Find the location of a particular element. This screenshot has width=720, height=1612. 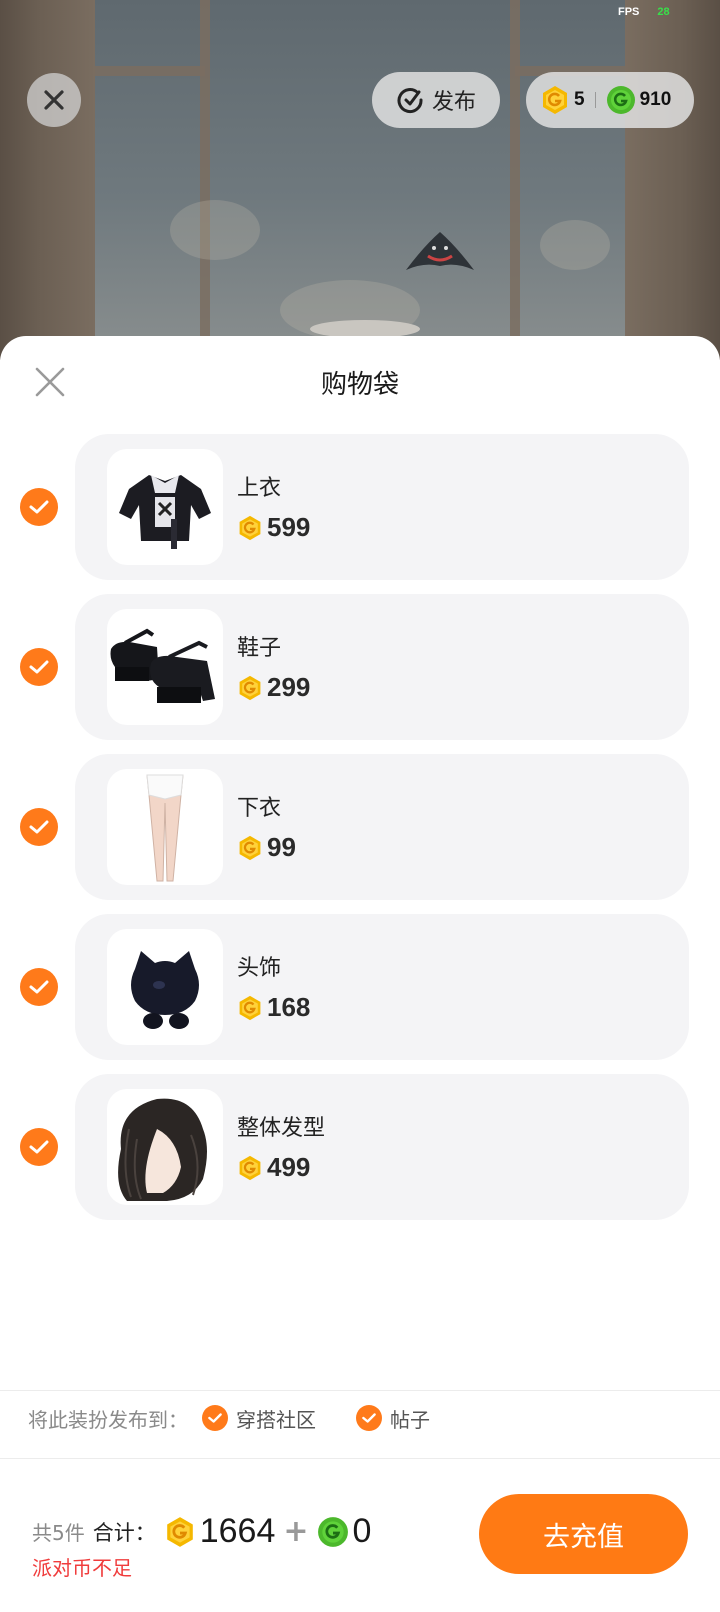

order-summary: 共5件 合计： 1664 + 0 派对币不足 is located at coordinates (242, 1533).